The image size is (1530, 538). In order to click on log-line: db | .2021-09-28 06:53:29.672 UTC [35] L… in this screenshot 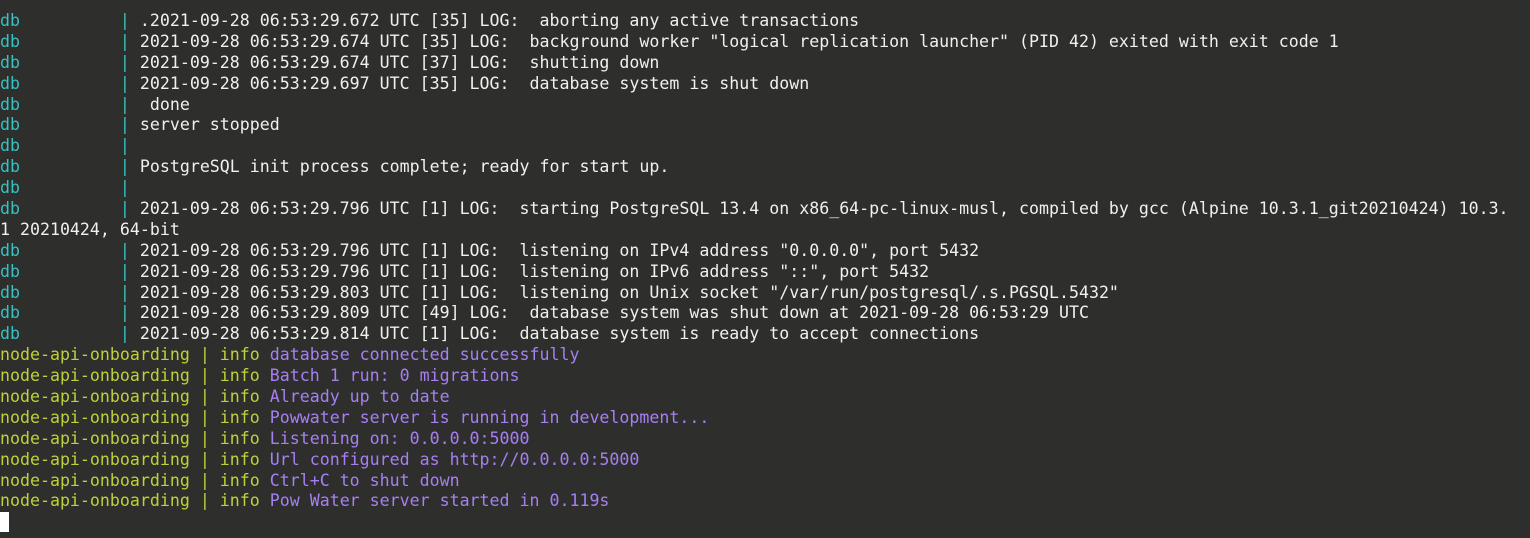, I will do `click(765, 21)`.